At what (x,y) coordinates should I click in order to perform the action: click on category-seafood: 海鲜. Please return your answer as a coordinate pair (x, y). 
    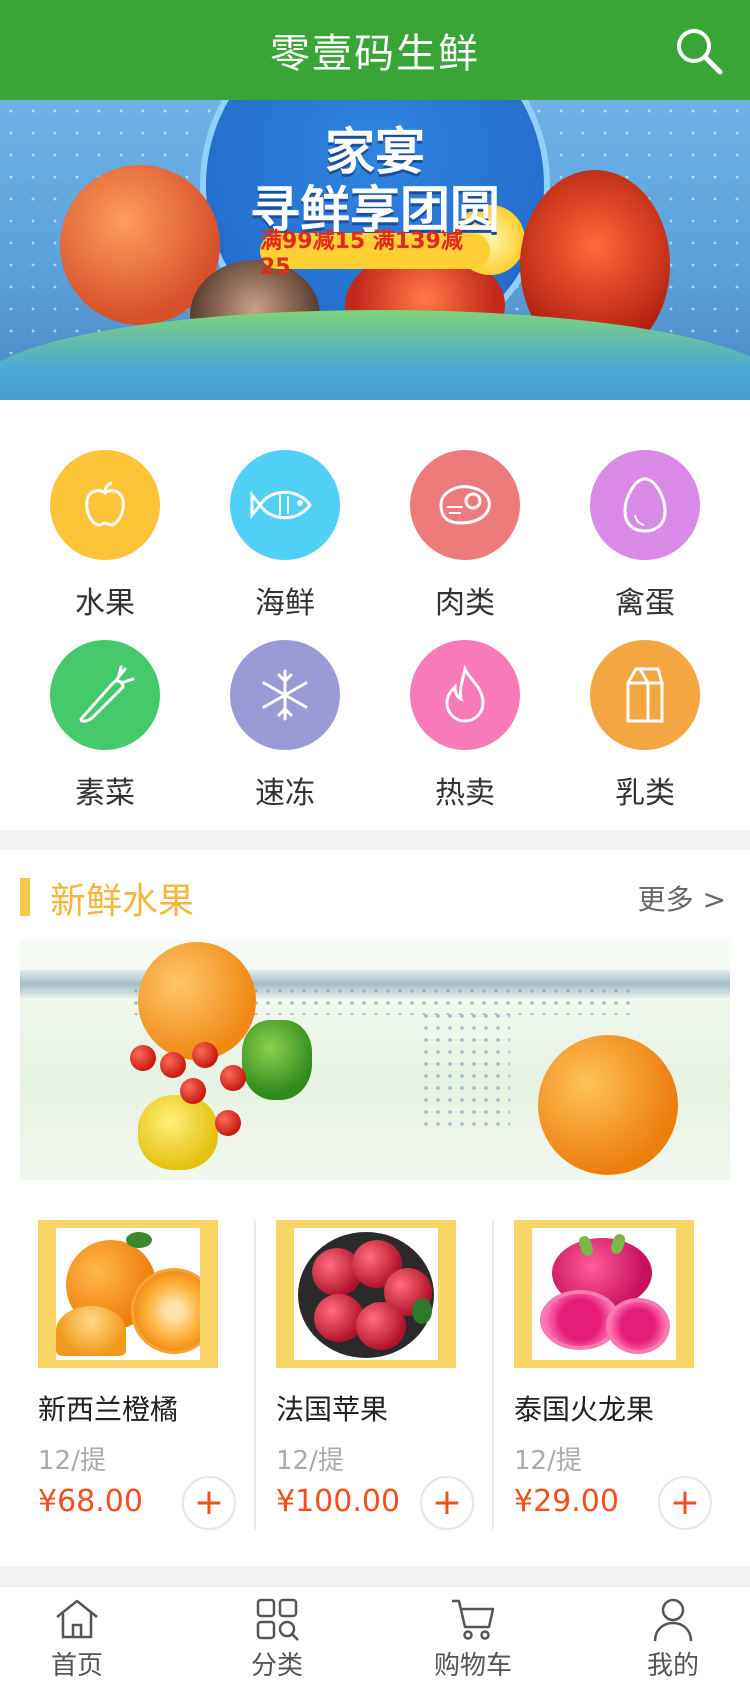
    Looking at the image, I should click on (285, 536).